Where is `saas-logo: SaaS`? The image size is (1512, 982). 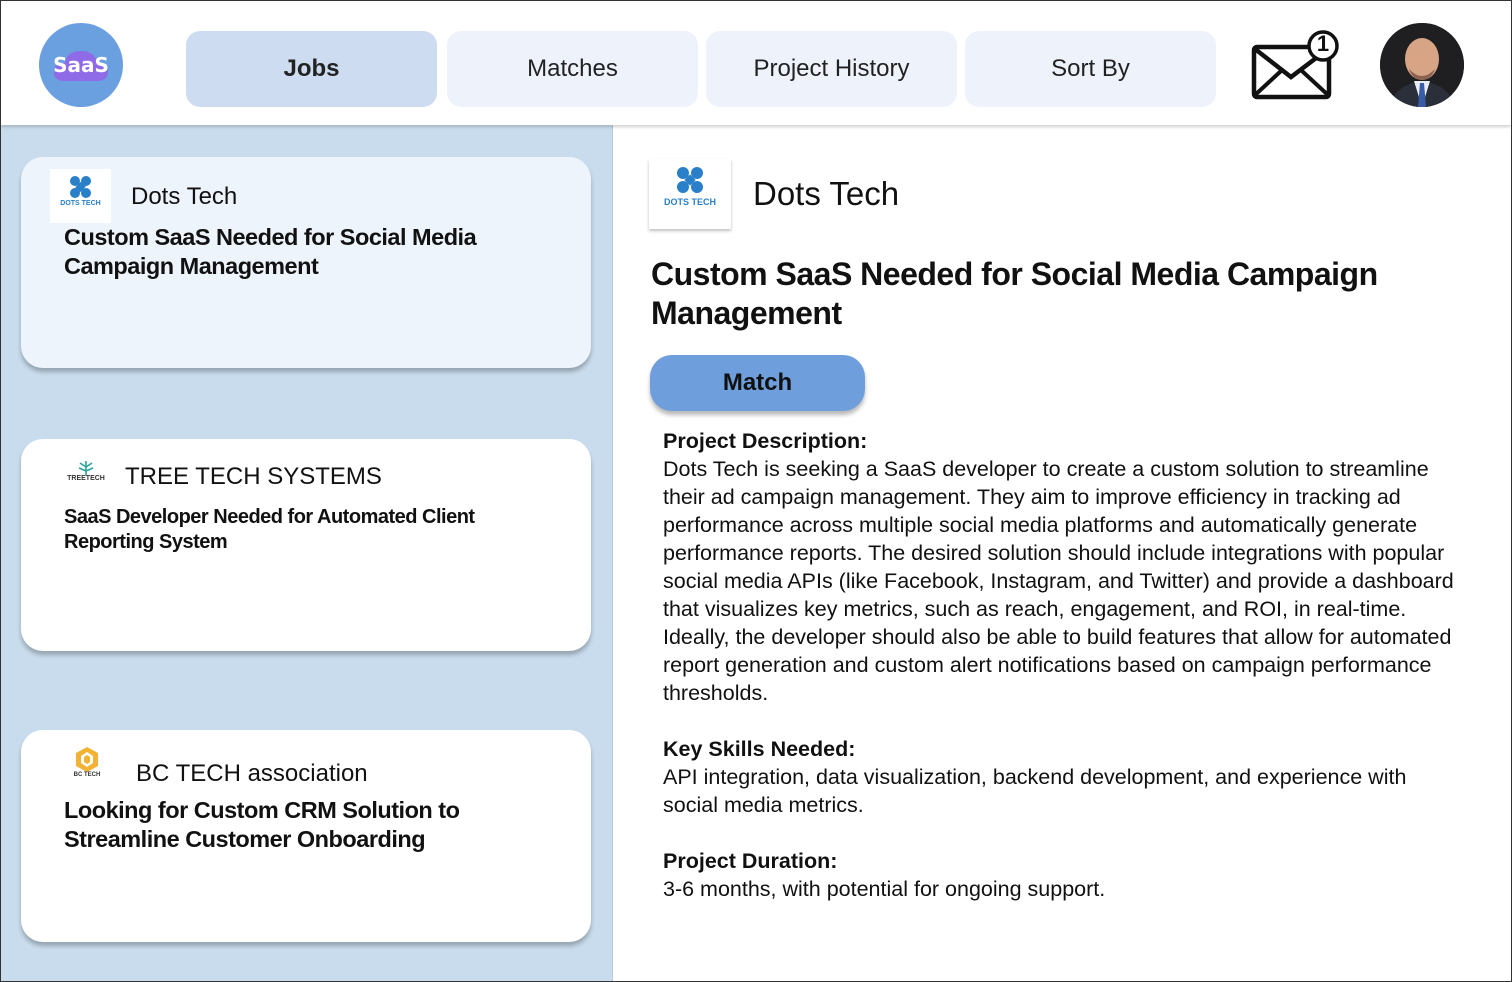 saas-logo: SaaS is located at coordinates (81, 65).